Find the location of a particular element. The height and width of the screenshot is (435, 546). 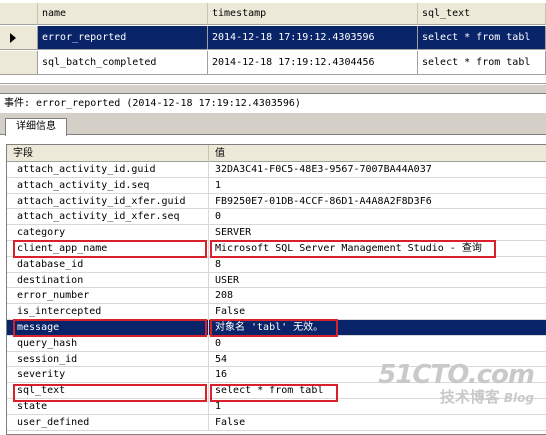

field-value: 16 is located at coordinates (221, 375).